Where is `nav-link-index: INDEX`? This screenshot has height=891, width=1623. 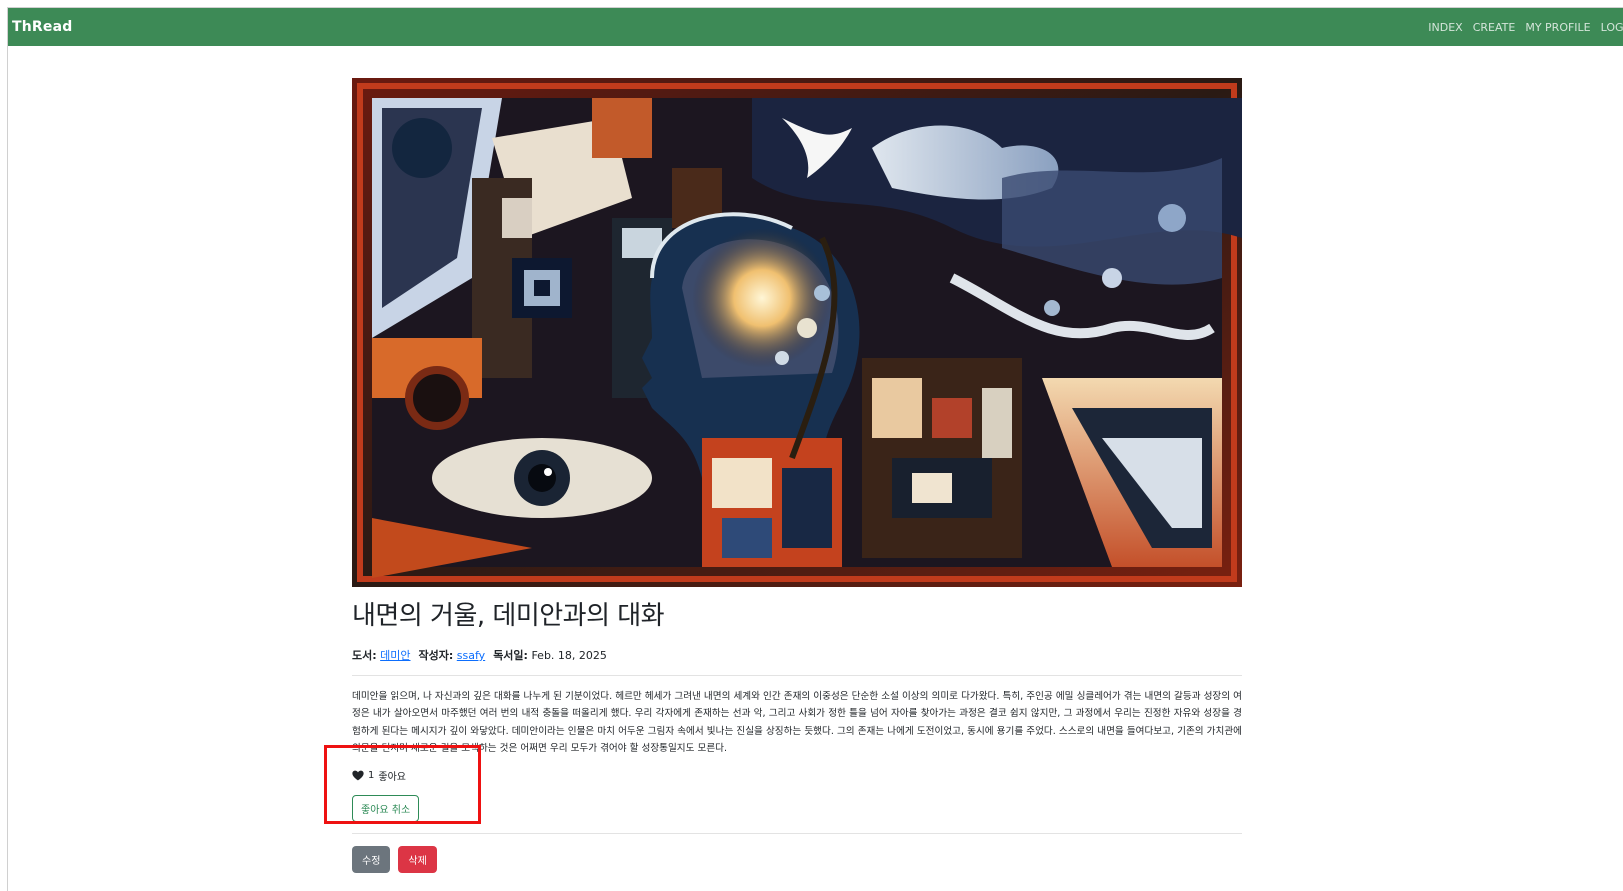
nav-link-index: INDEX is located at coordinates (1445, 27).